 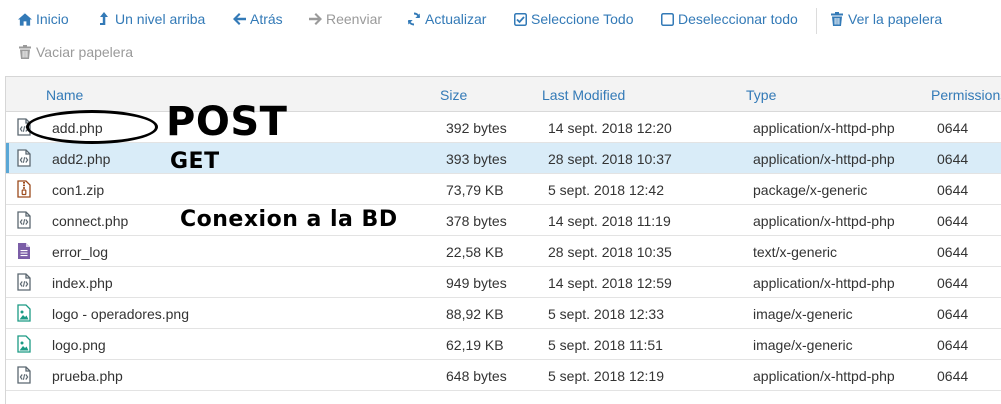 I want to click on checked-square-icon, so click(x=520, y=19).